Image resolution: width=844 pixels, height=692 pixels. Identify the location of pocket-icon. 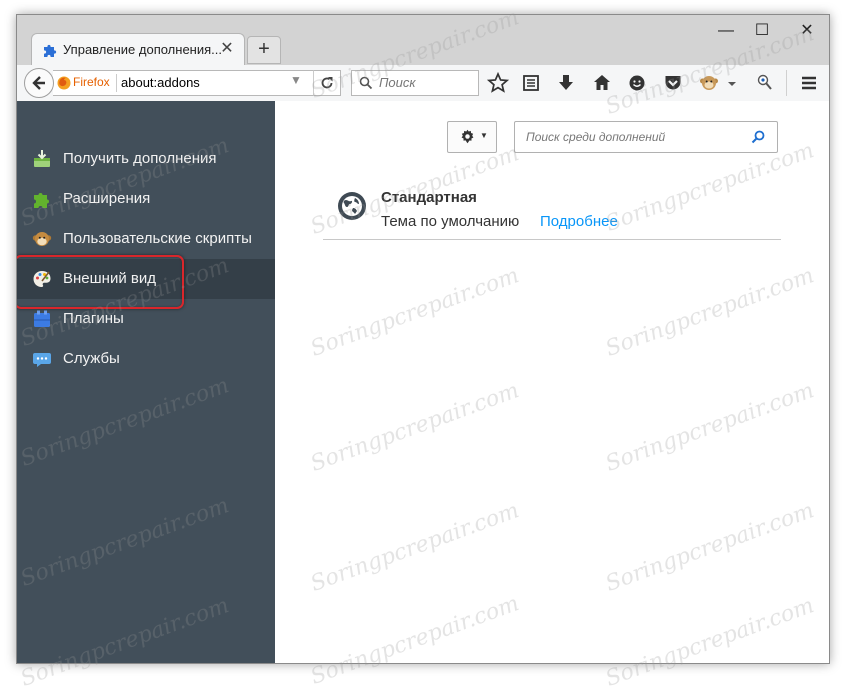
(673, 83).